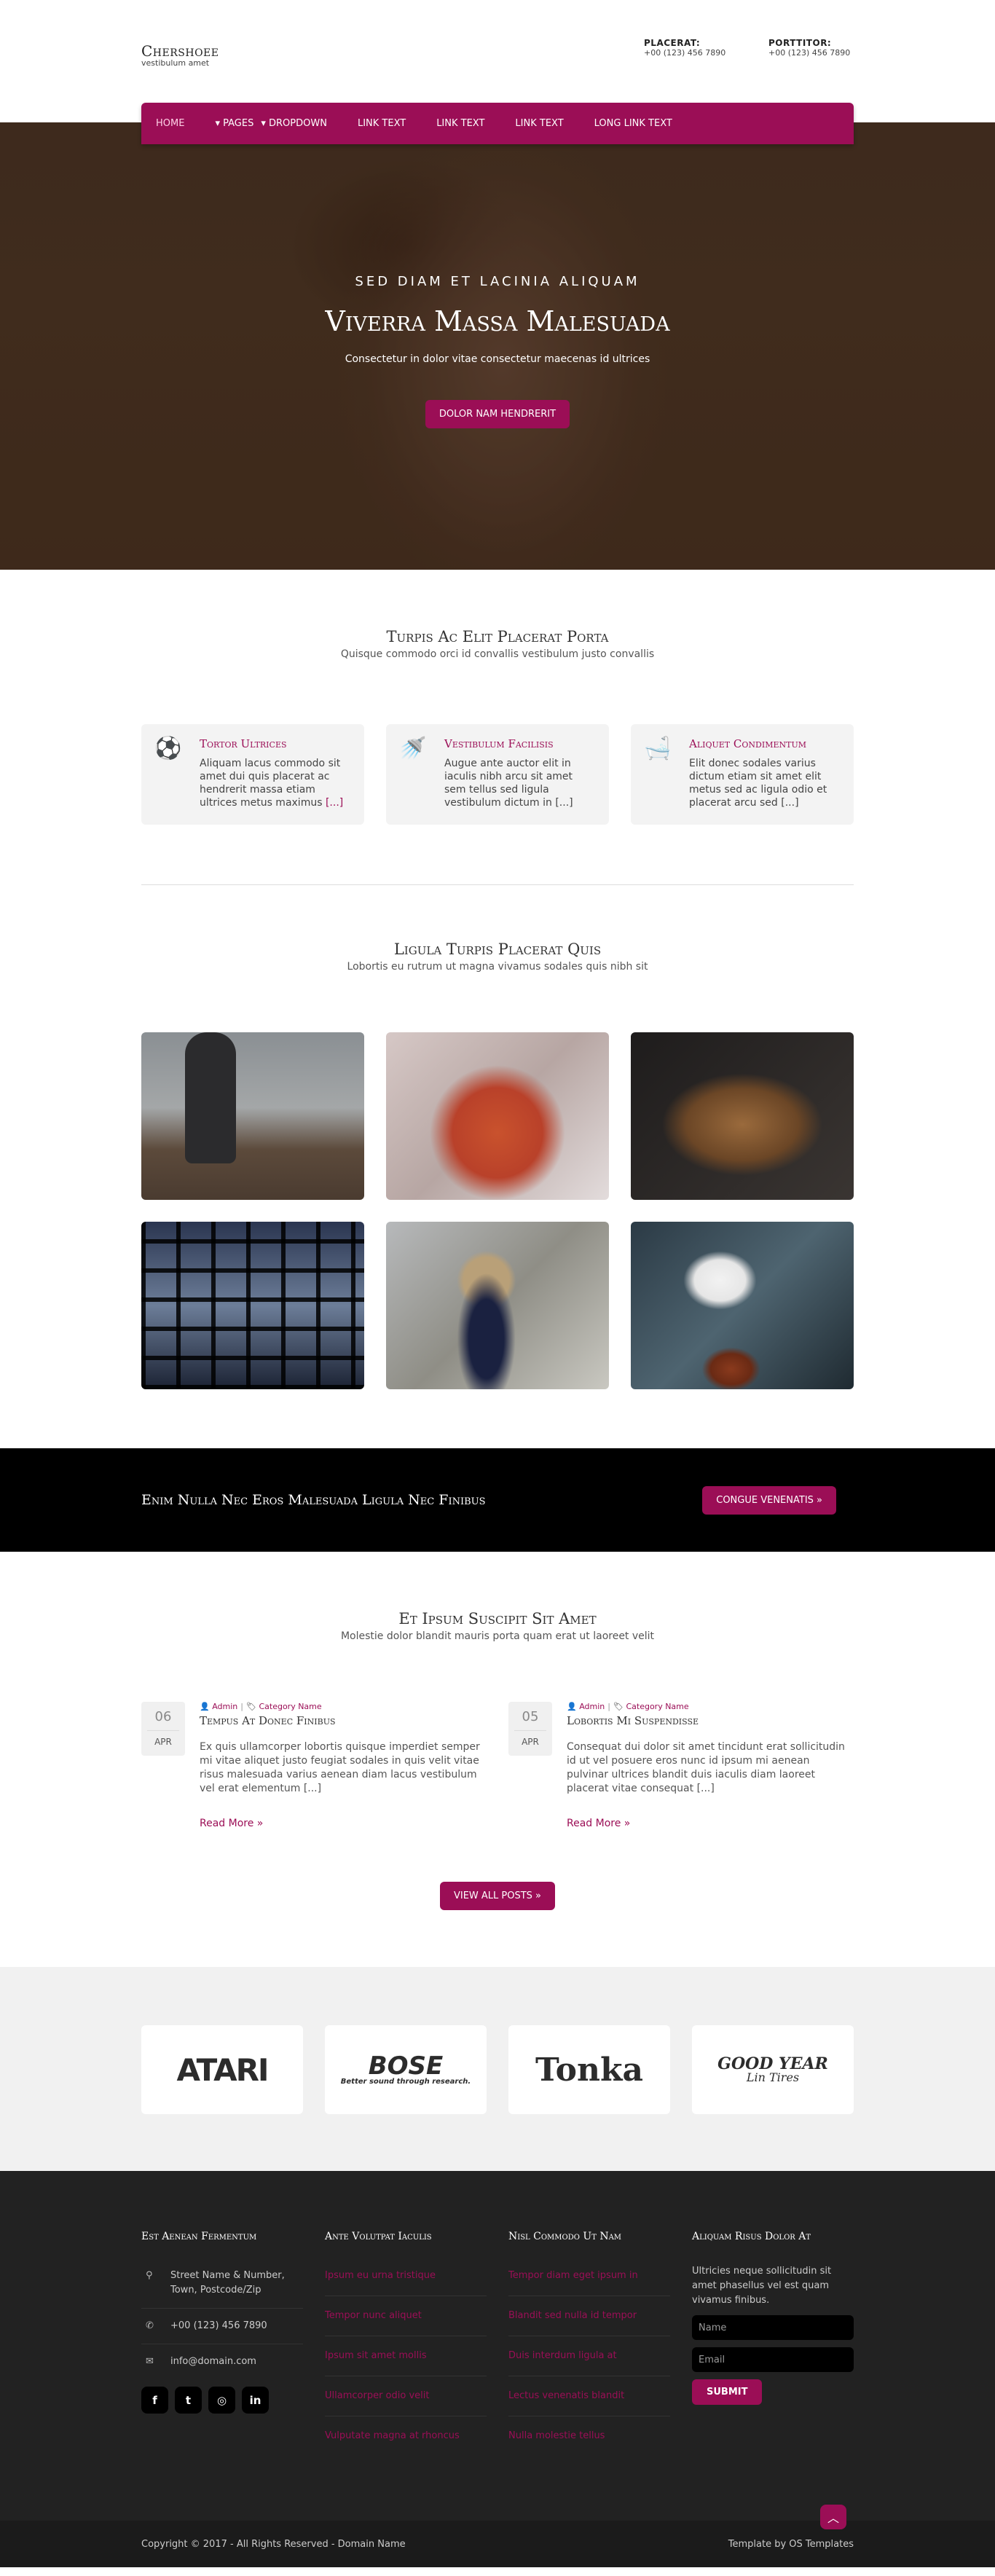 This screenshot has width=995, height=2576. What do you see at coordinates (633, 123) in the screenshot?
I see `nav-item-long-link: LONG LINK TEXT` at bounding box center [633, 123].